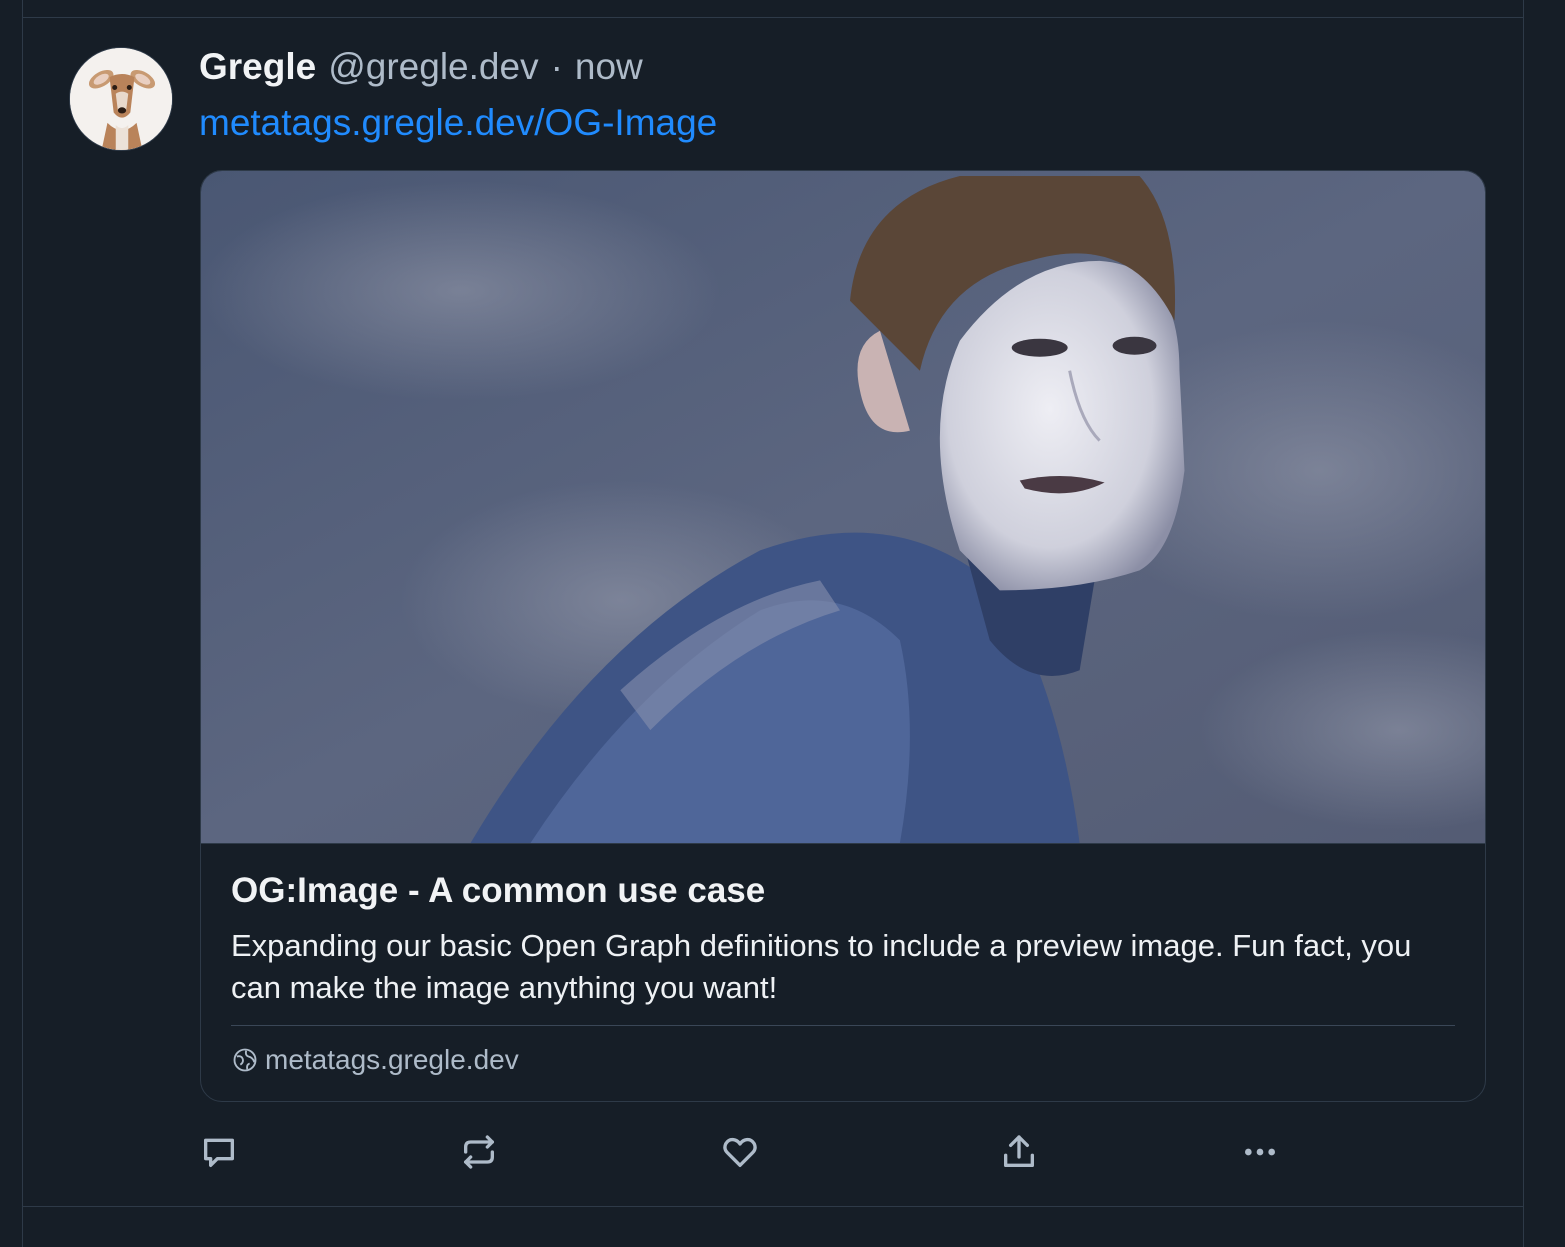 The image size is (1565, 1247). What do you see at coordinates (773, 17) in the screenshot?
I see `top-divider` at bounding box center [773, 17].